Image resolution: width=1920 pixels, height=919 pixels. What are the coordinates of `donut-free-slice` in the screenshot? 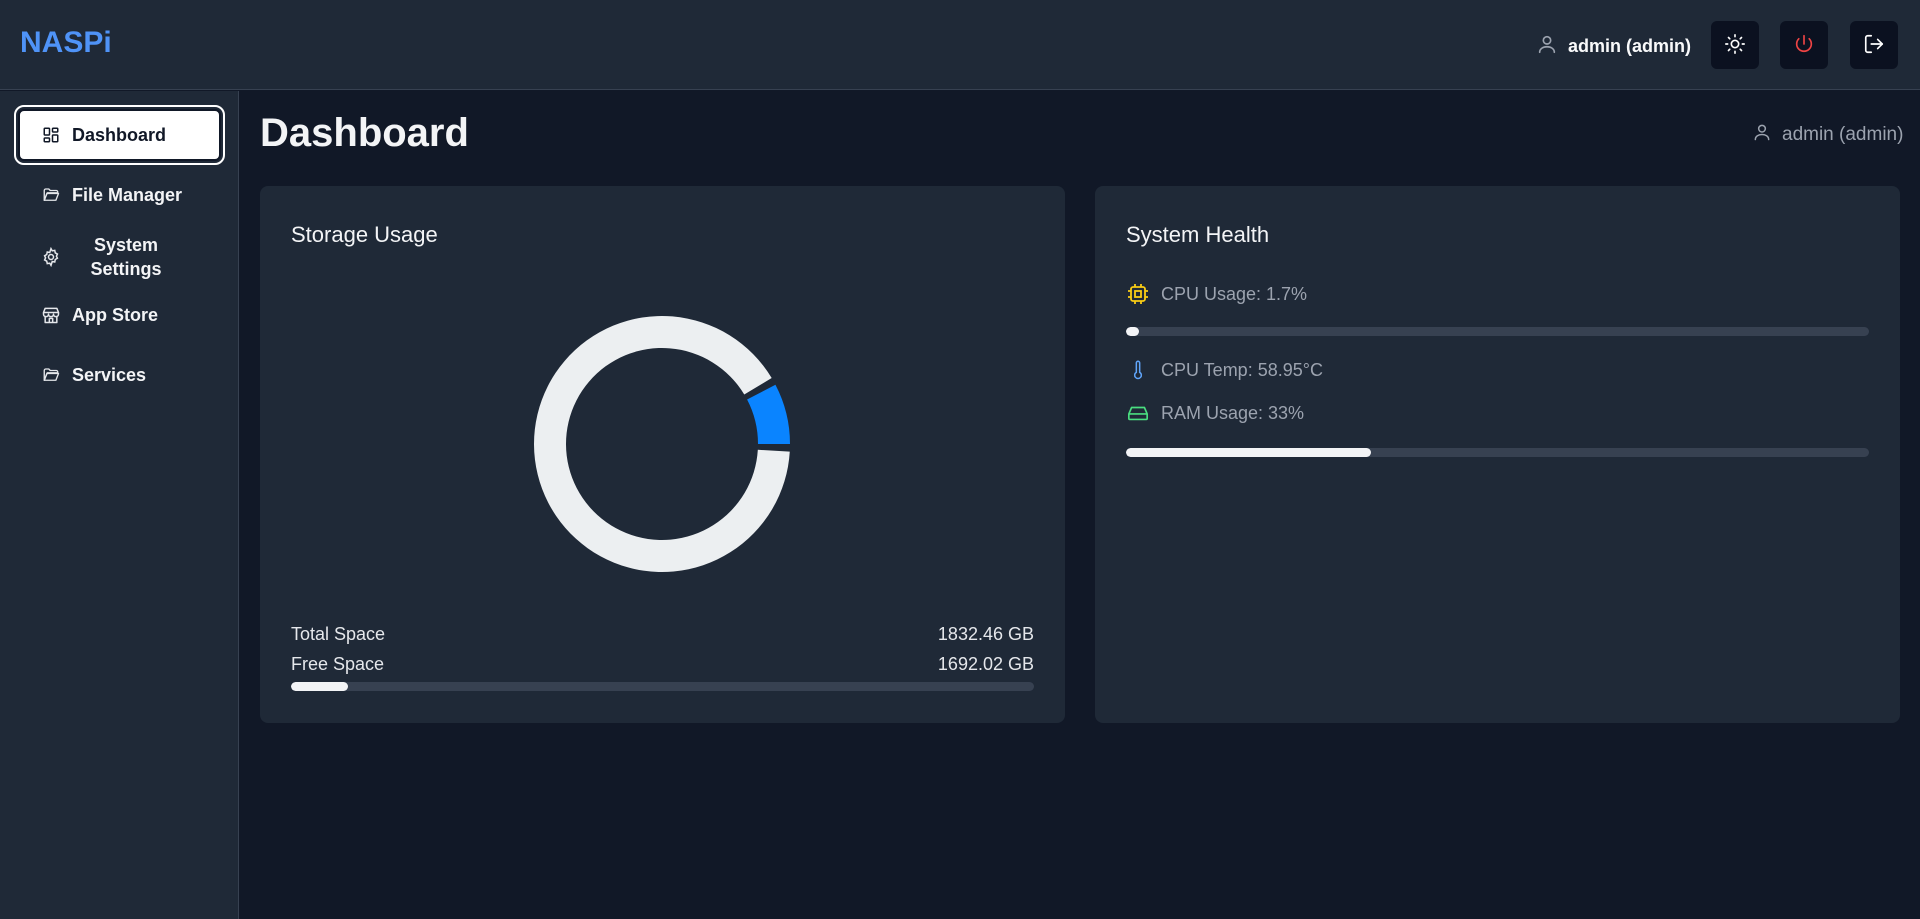 It's located at (662, 444).